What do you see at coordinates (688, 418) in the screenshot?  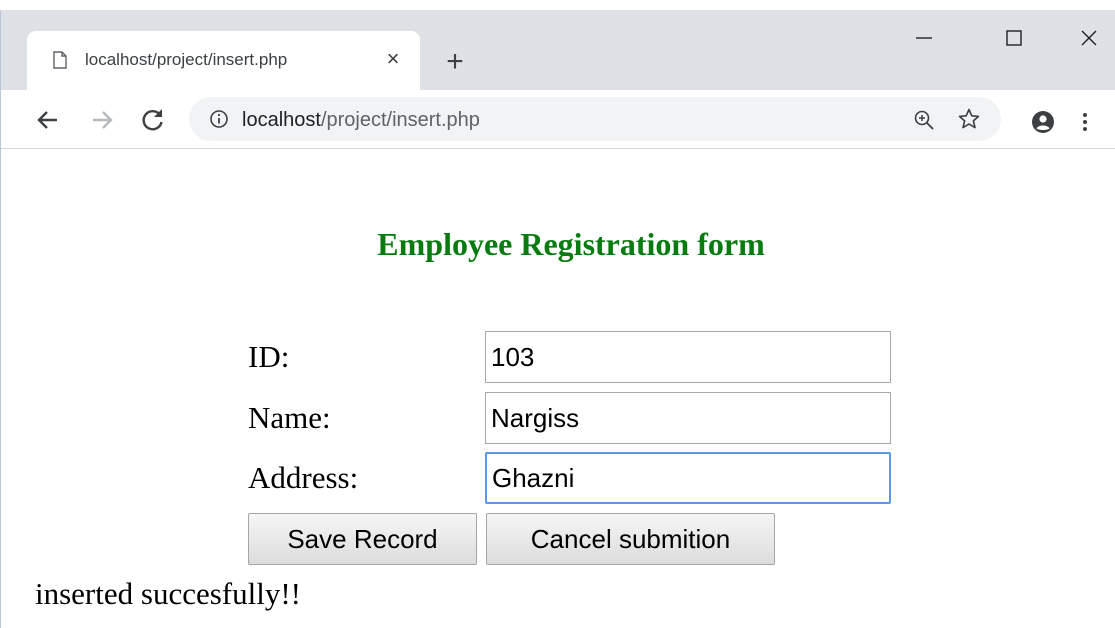 I see `name-input` at bounding box center [688, 418].